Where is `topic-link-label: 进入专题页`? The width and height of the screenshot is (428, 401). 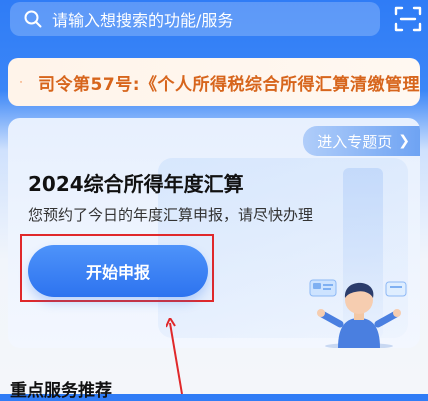 topic-link-label: 进入专题页 is located at coordinates (354, 141).